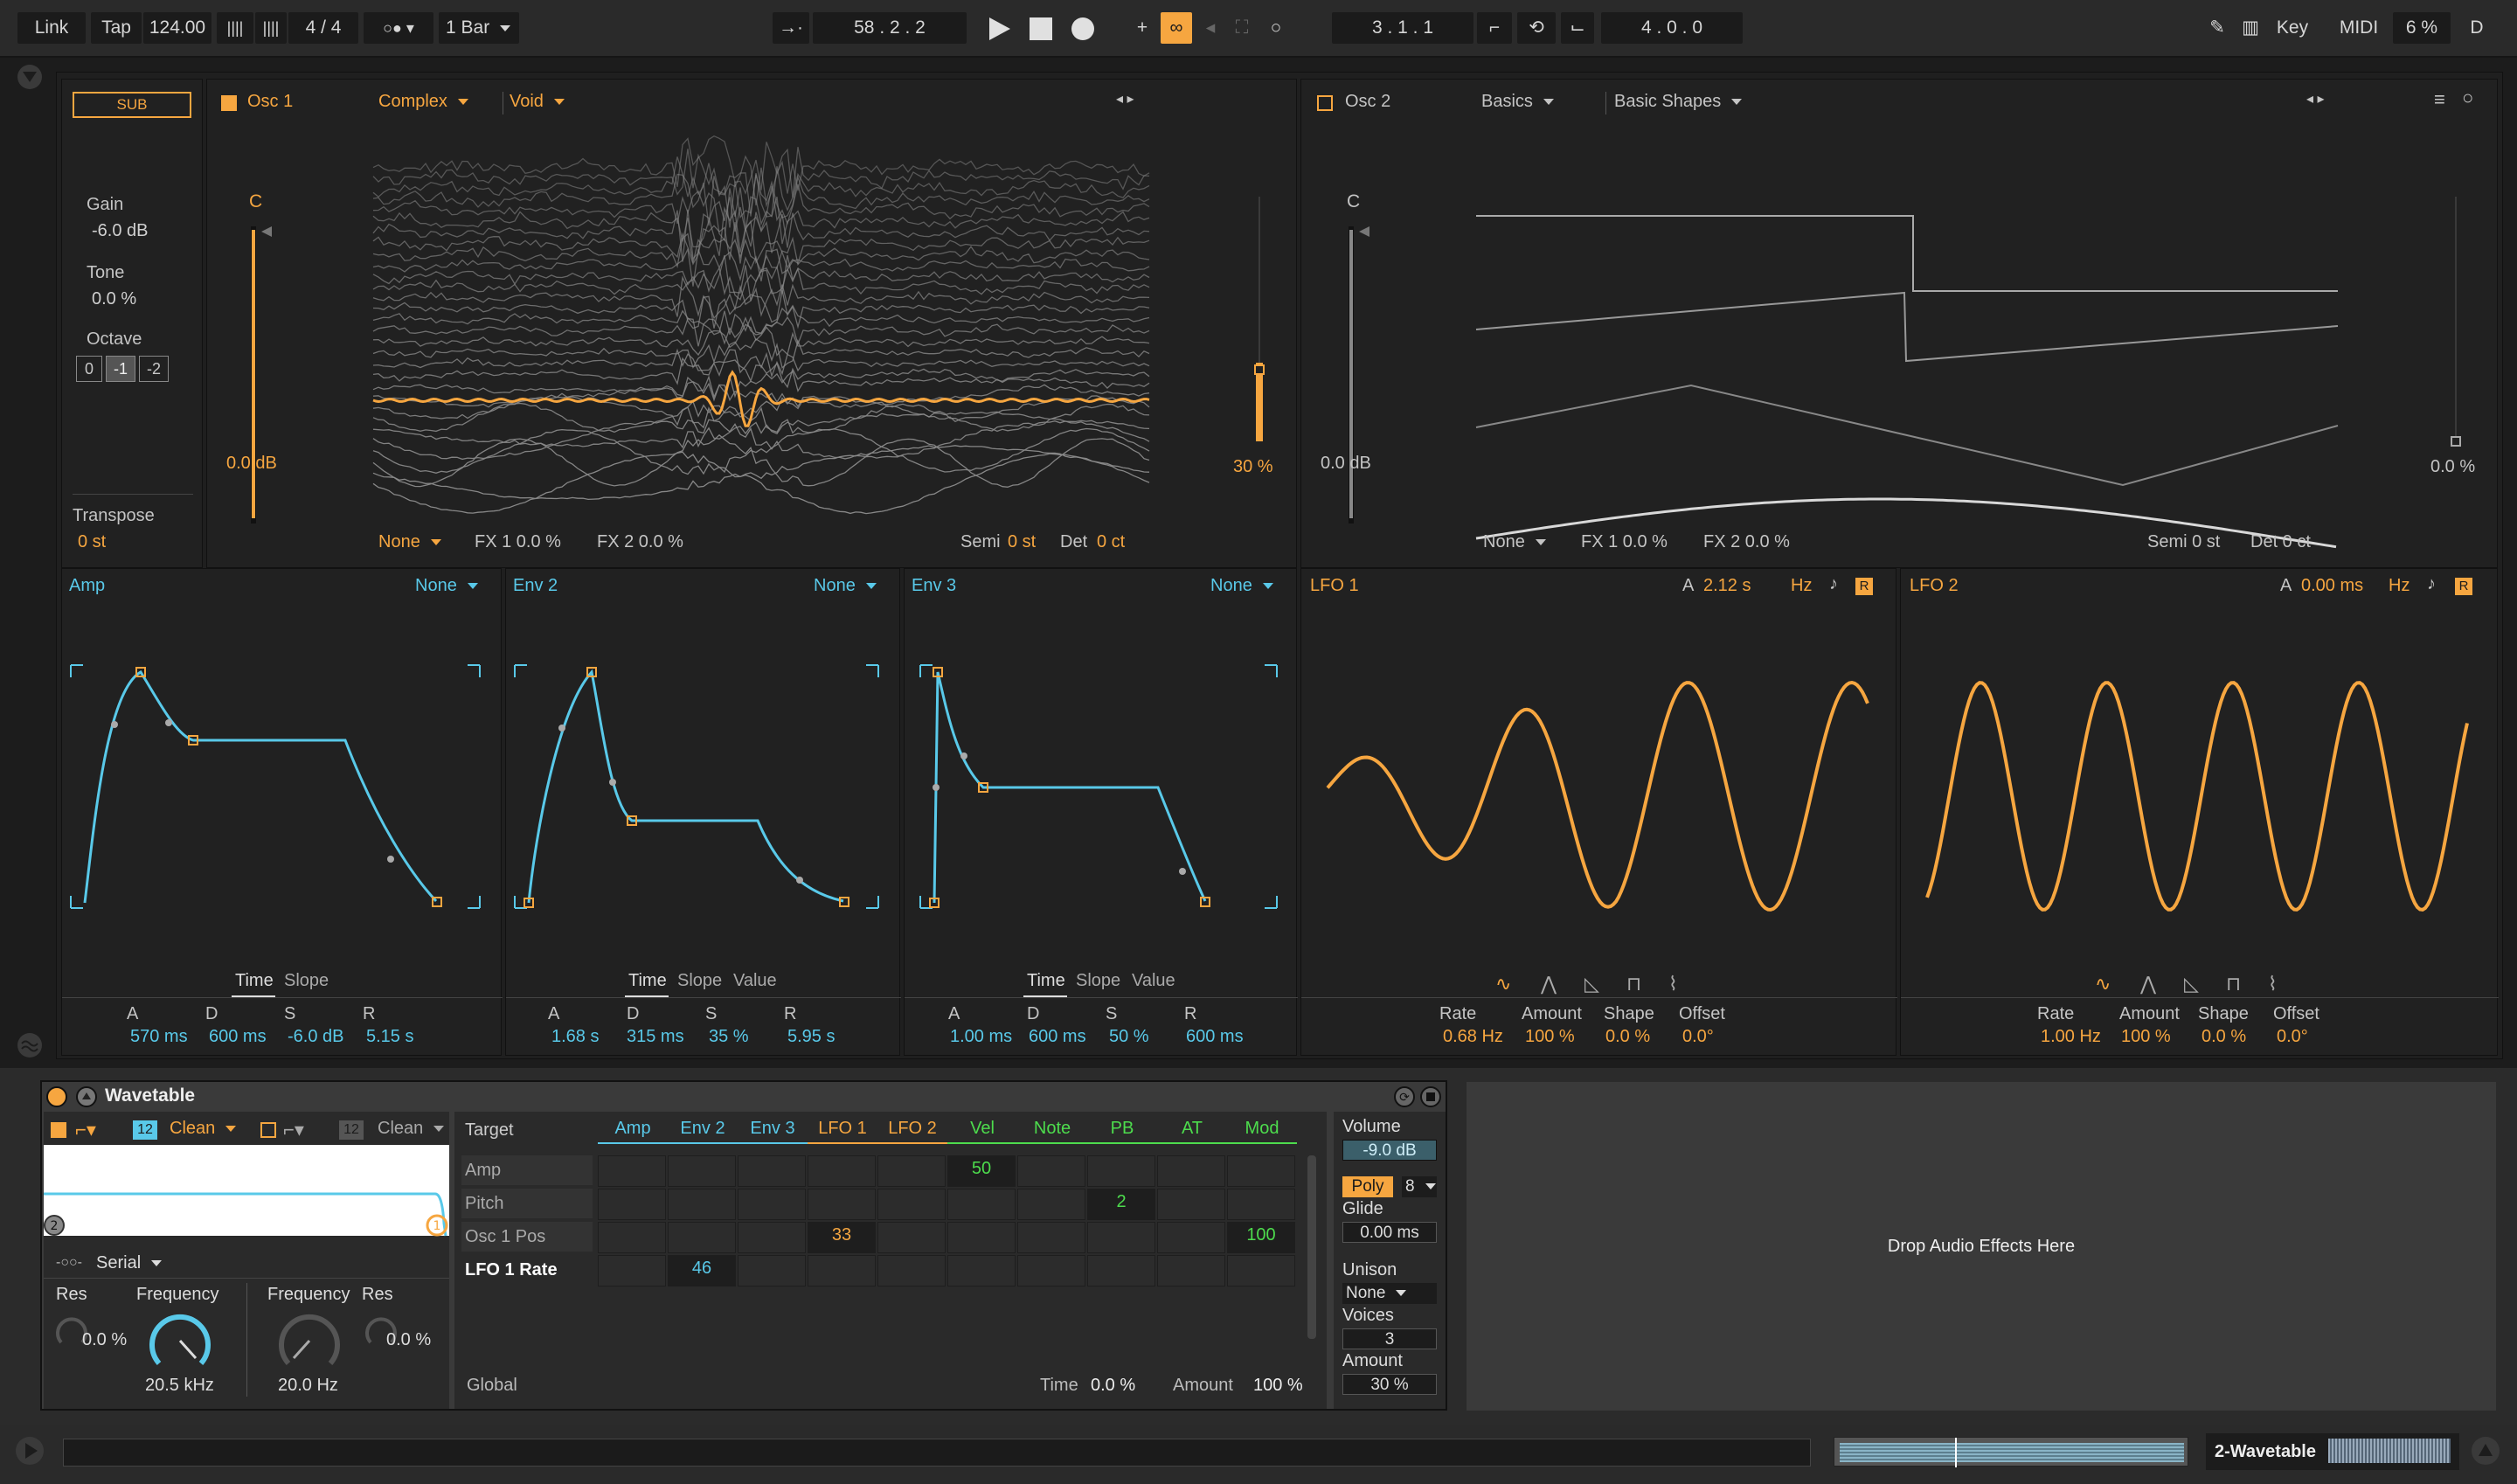  I want to click on filter1-circuit-select: Clean, so click(203, 1129).